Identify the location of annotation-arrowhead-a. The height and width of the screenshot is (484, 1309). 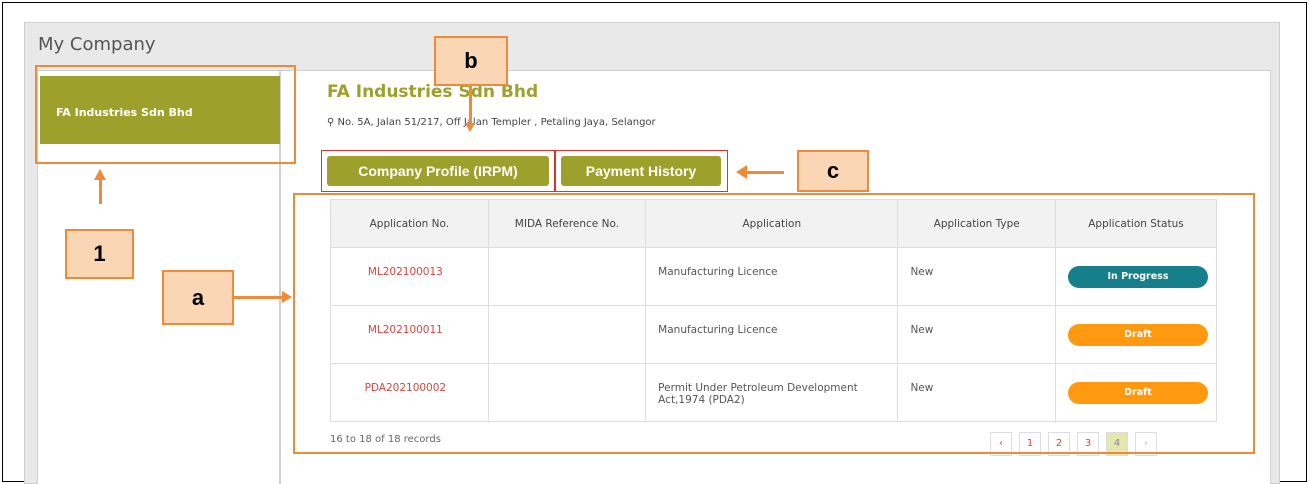
(287, 297).